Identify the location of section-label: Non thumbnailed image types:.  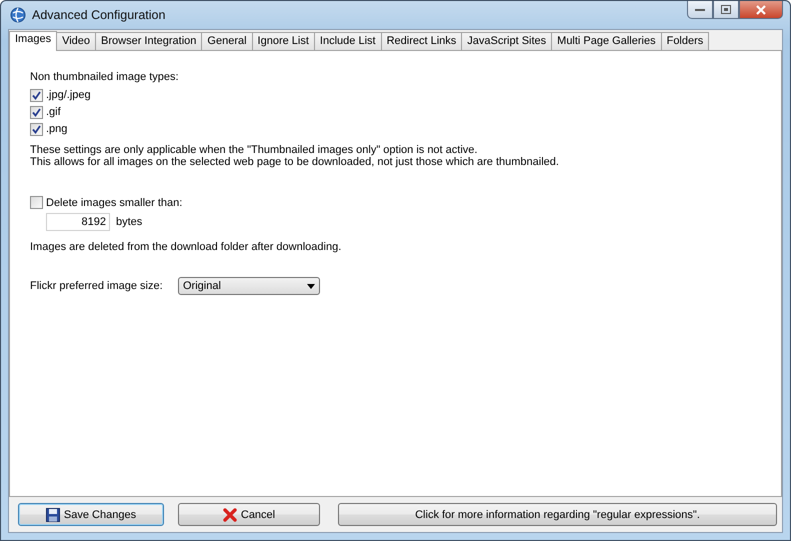
(105, 77).